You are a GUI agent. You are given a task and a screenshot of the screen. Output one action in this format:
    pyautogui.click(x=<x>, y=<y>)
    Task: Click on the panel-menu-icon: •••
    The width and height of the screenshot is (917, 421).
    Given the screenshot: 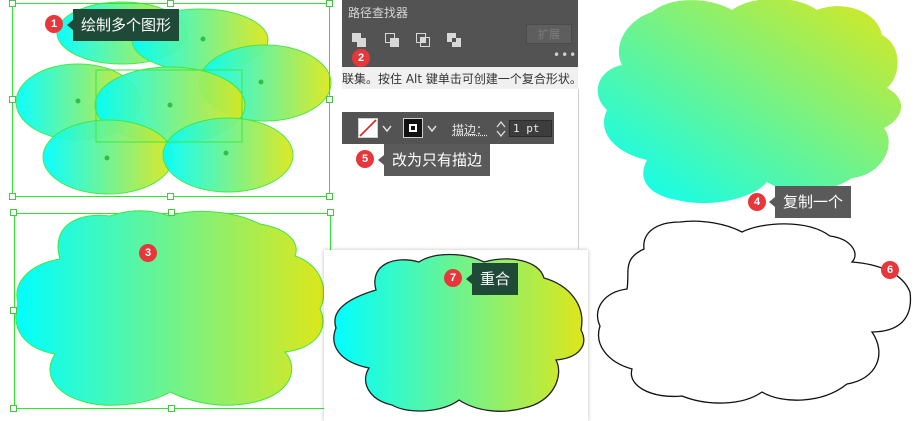 What is the action you would take?
    pyautogui.click(x=565, y=55)
    